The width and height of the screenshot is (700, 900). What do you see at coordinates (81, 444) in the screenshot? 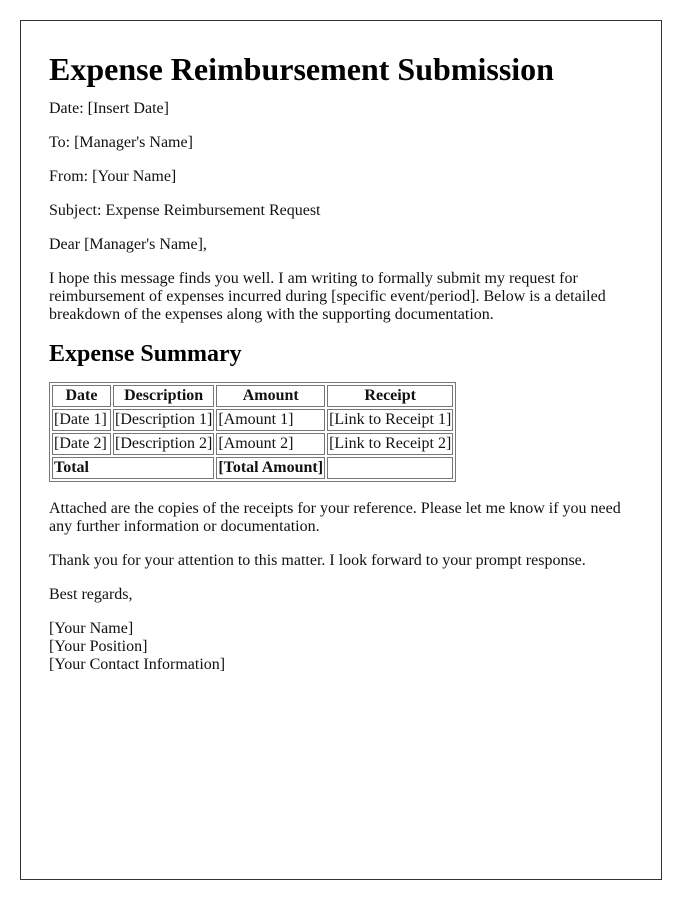
I see `cell-date: [Date 2]` at bounding box center [81, 444].